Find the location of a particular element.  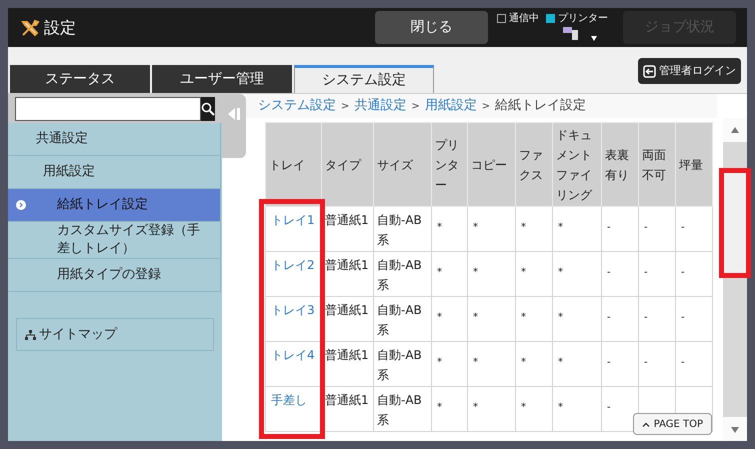

tab: システム設定 is located at coordinates (364, 79).